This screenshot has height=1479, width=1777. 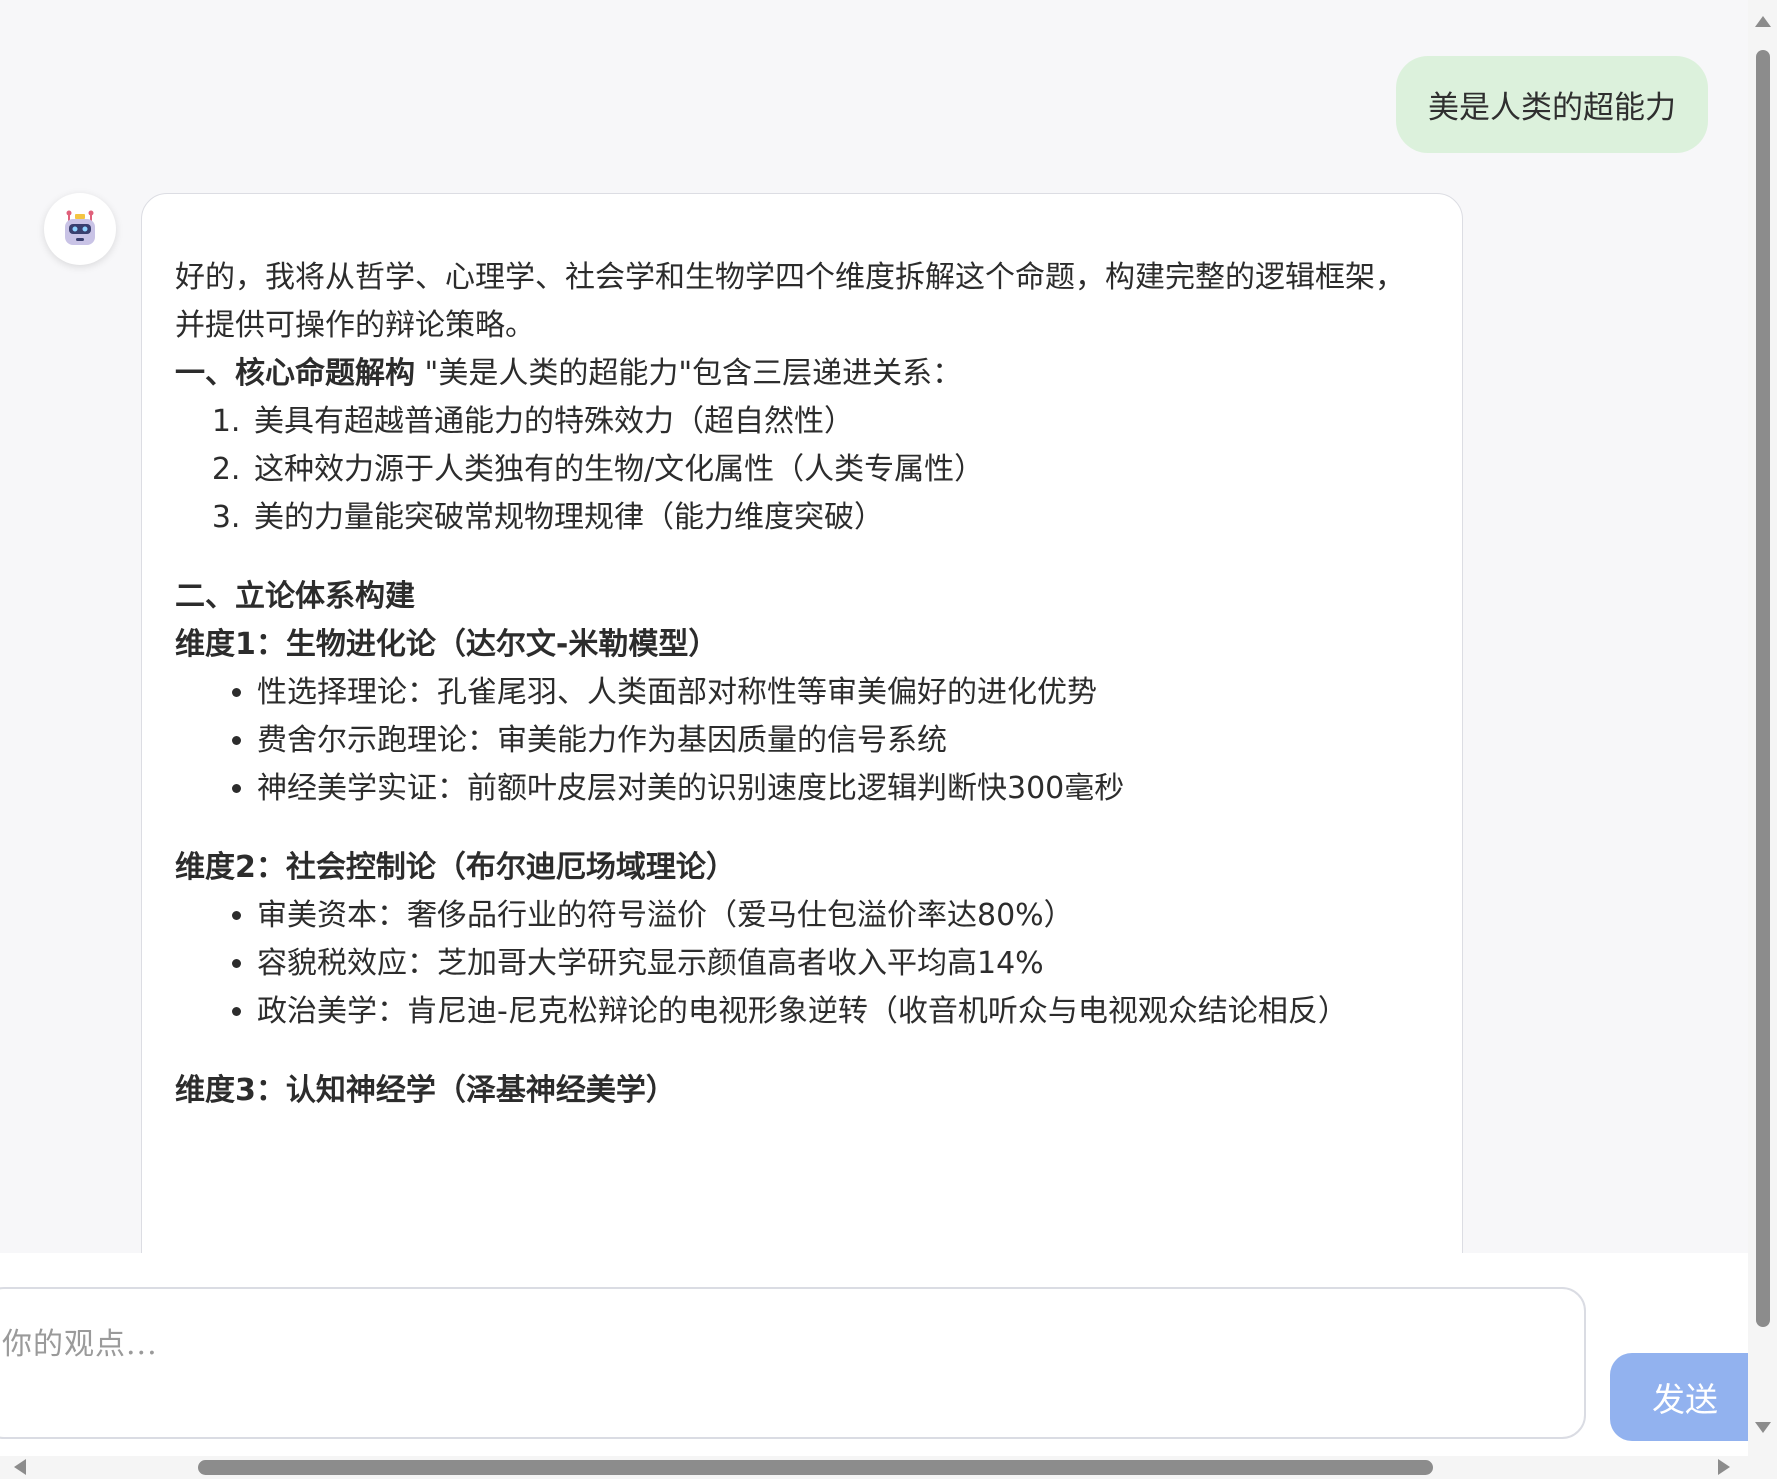 What do you see at coordinates (1724, 1467) in the screenshot?
I see `scroll-right-arrow-icon` at bounding box center [1724, 1467].